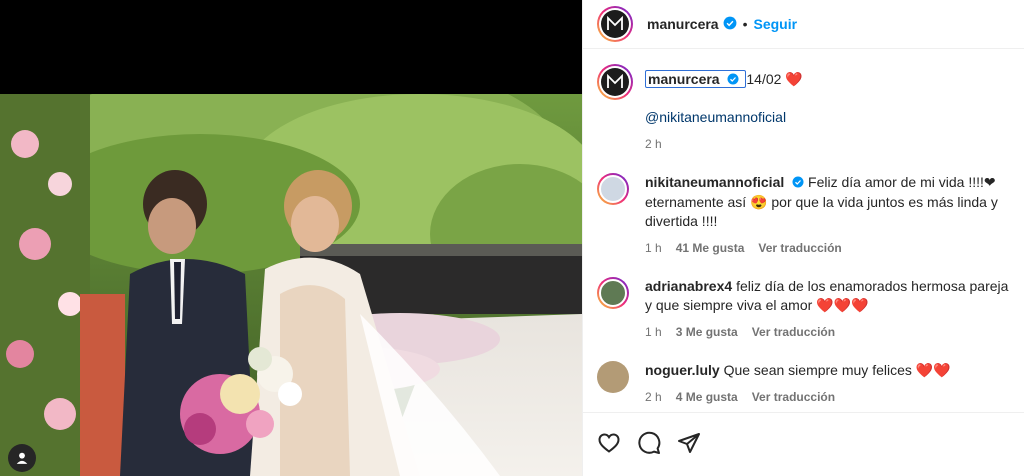  What do you see at coordinates (707, 332) in the screenshot?
I see `comment-likes: 3 Me gusta` at bounding box center [707, 332].